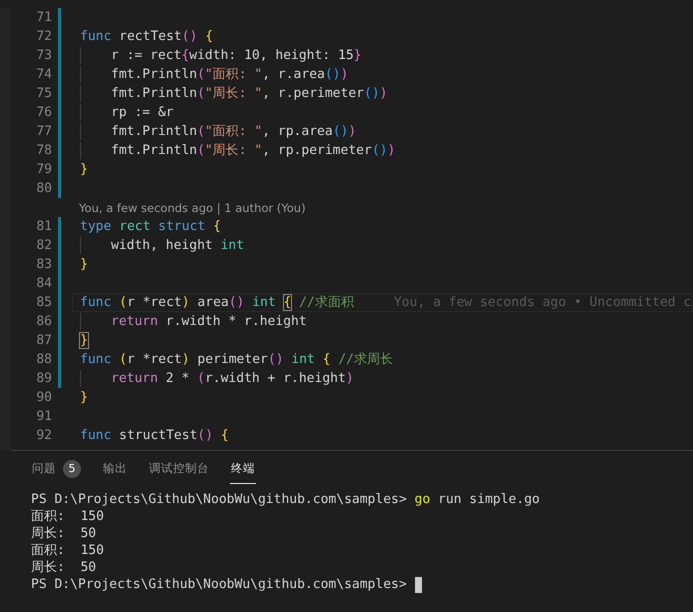 This screenshot has width=693, height=612. Describe the element at coordinates (142, 112) in the screenshot. I see `code-line: rp := &r` at that location.